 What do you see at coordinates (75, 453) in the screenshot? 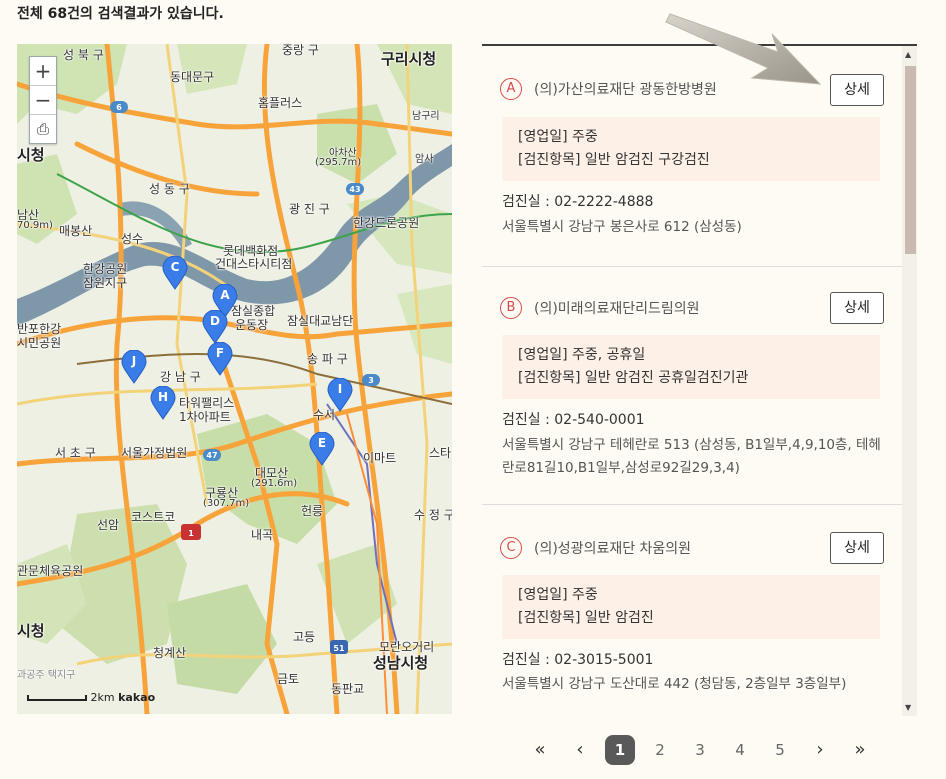
I see `map-label: 서 초 구` at bounding box center [75, 453].